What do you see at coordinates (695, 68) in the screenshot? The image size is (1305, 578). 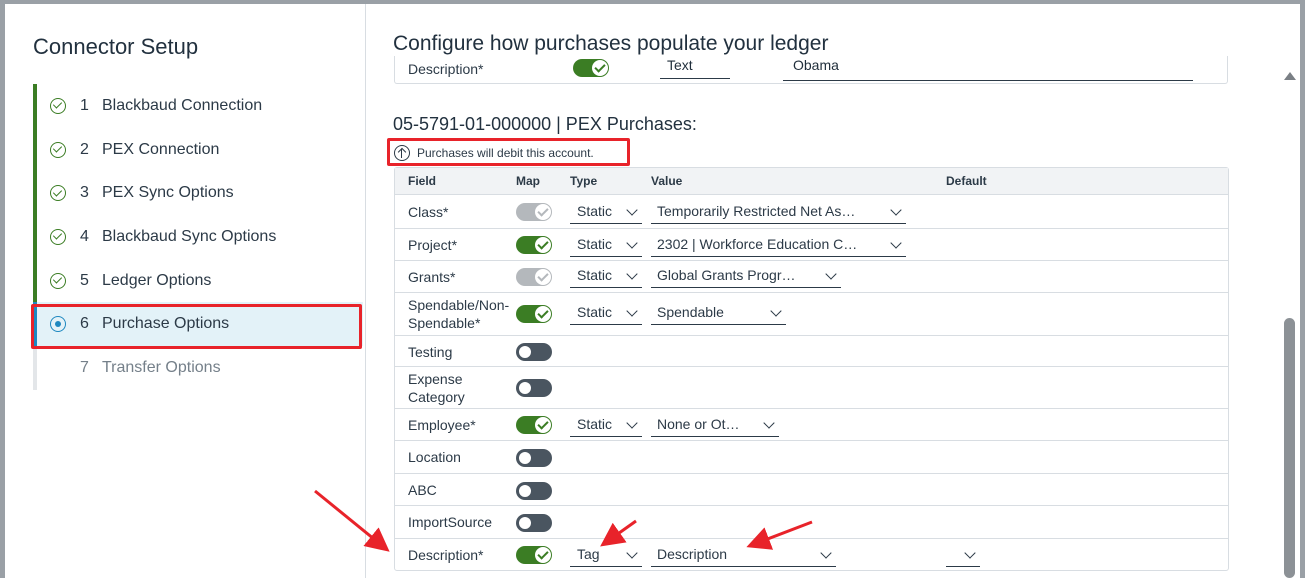 I see `type-select: Text` at bounding box center [695, 68].